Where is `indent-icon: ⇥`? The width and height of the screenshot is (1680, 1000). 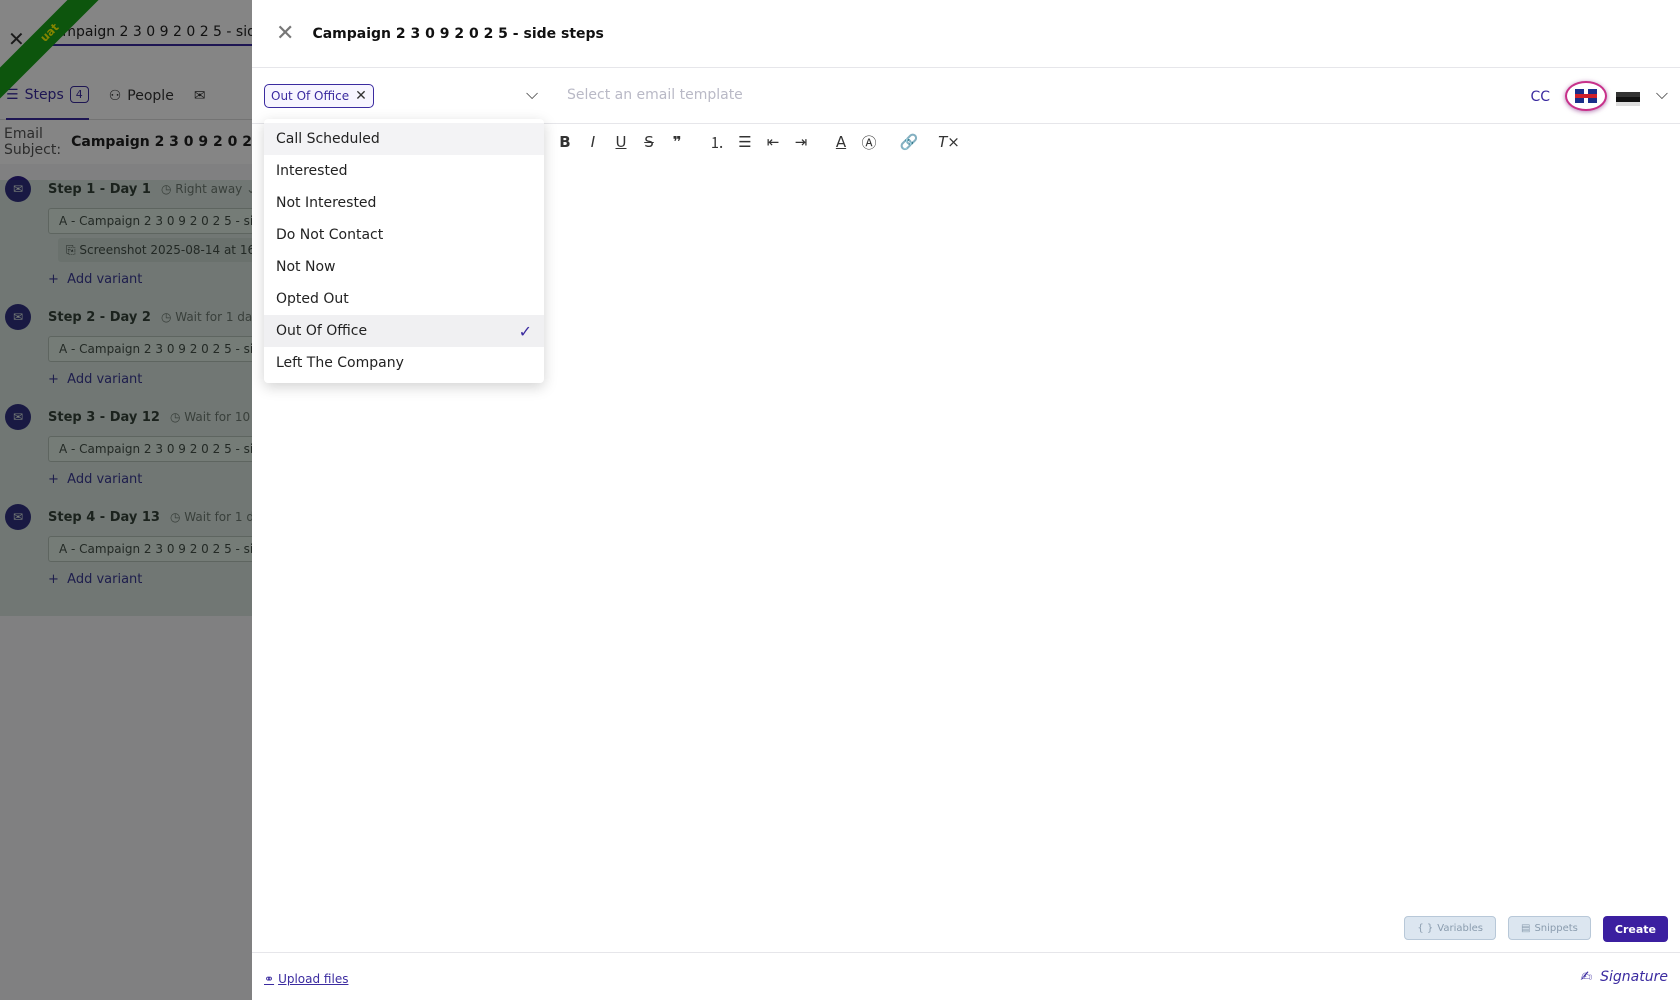
indent-icon: ⇥ is located at coordinates (801, 142).